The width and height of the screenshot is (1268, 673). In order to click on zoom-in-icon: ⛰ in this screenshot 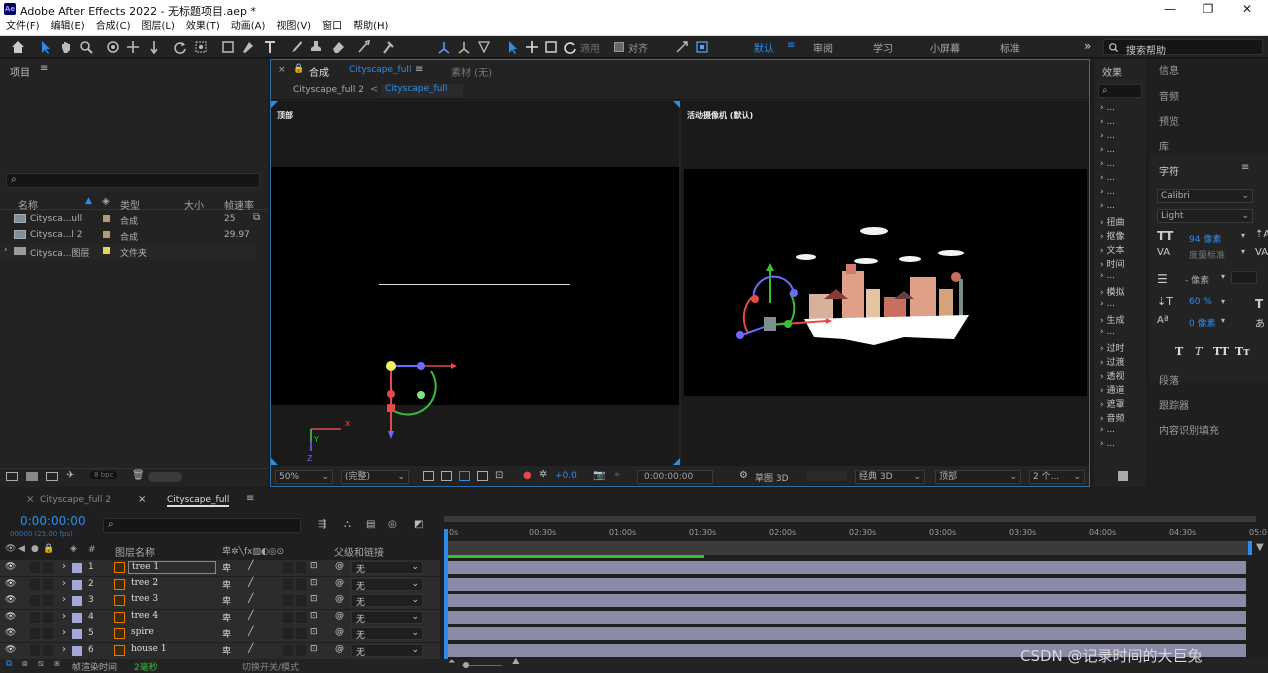, I will do `click(516, 662)`.